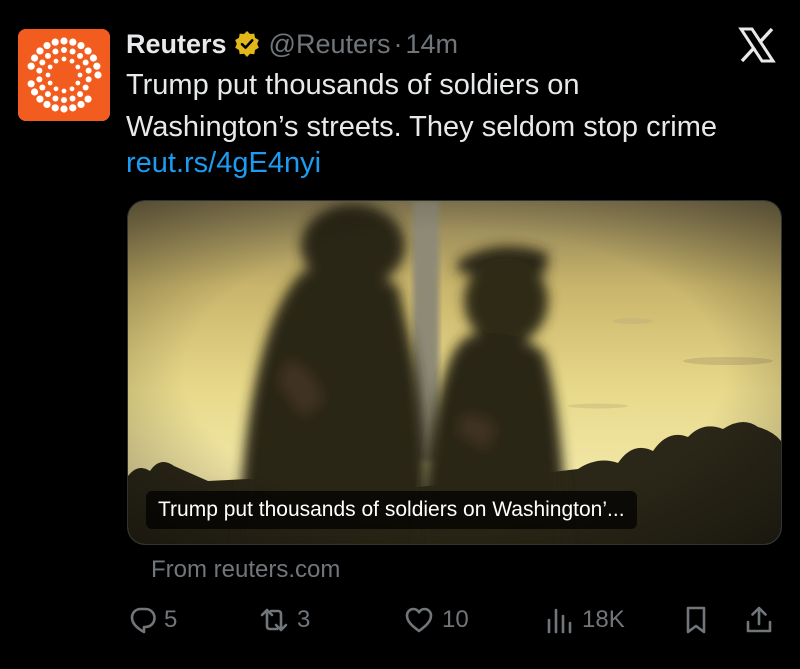  Describe the element at coordinates (353, 85) in the screenshot. I see `tweet-text-line: Trump put thousands of soldiers on` at that location.